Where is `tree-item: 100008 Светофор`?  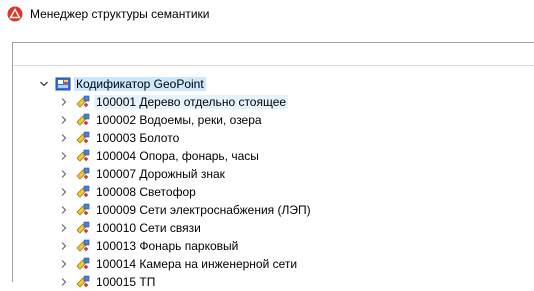
tree-item: 100008 Светофор is located at coordinates (273, 192).